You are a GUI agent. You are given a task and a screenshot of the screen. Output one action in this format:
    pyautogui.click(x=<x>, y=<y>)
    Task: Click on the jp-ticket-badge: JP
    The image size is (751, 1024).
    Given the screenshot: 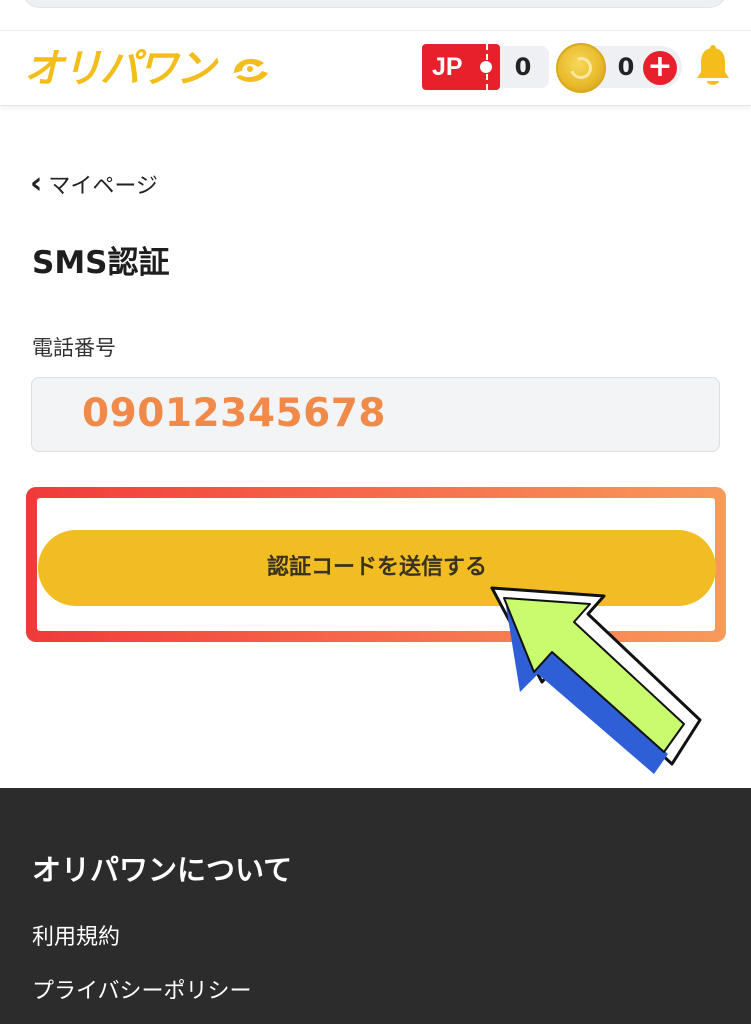 What is the action you would take?
    pyautogui.click(x=461, y=67)
    